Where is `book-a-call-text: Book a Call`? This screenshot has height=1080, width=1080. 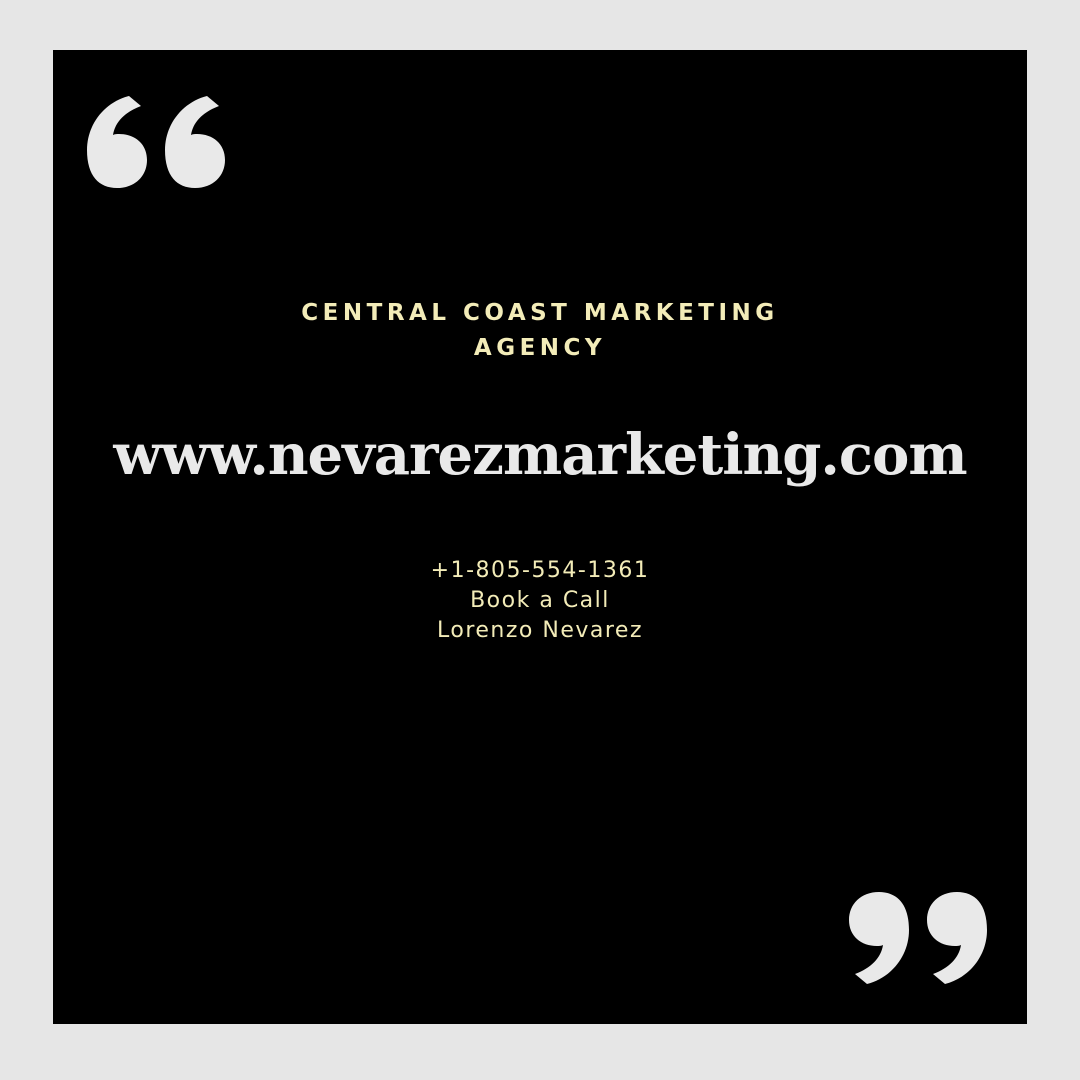 book-a-call-text: Book a Call is located at coordinates (540, 600).